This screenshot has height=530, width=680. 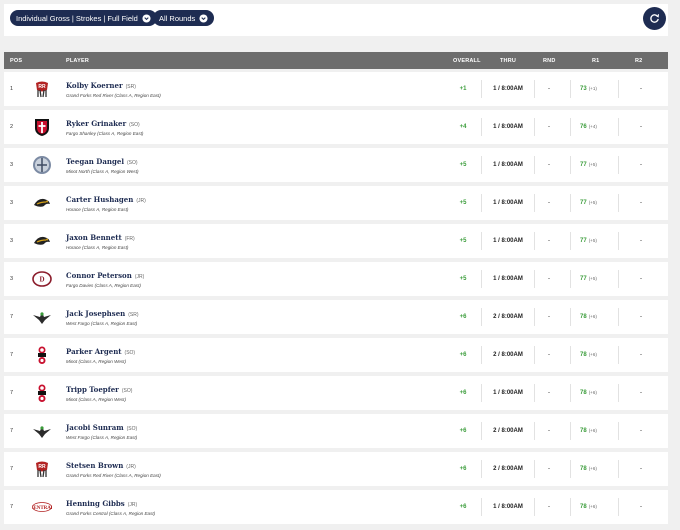 I want to click on player-name-link: Stetsen Brown (JR), so click(x=101, y=465).